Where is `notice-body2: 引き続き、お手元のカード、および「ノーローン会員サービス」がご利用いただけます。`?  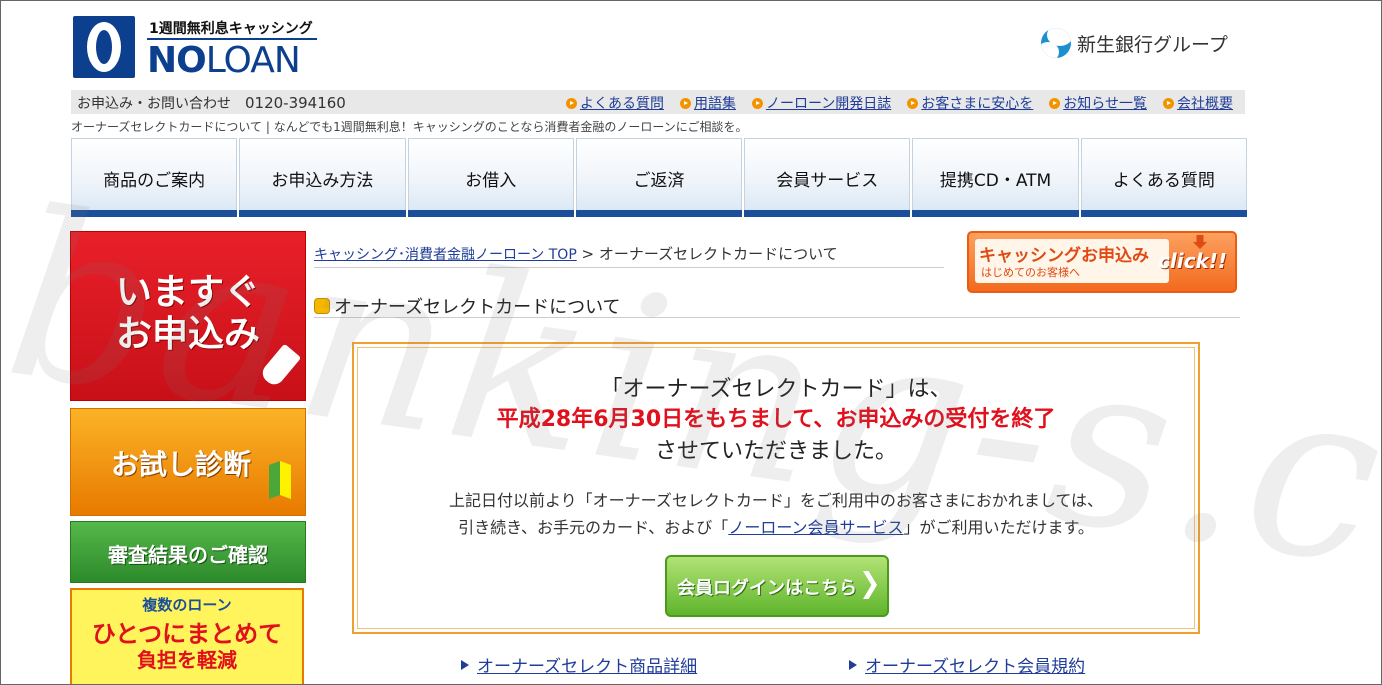
notice-body2: 引き続き、お手元のカード、および「ノーローン会員サービス」がご利用いただけます。 is located at coordinates (776, 527).